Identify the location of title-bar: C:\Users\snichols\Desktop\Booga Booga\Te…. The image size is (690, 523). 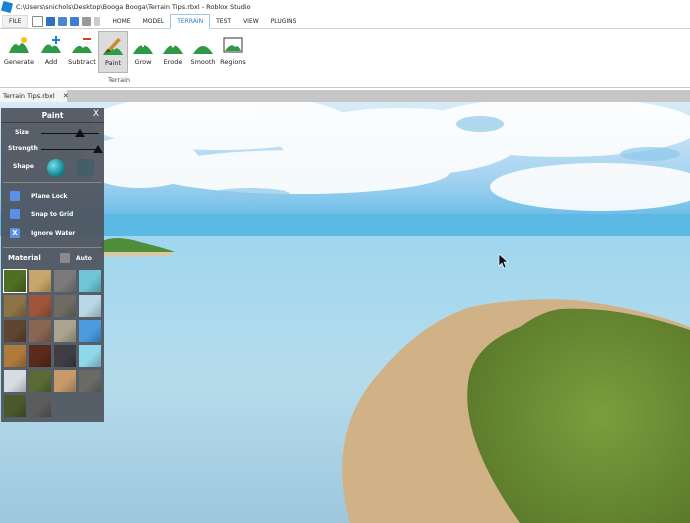
(345, 7).